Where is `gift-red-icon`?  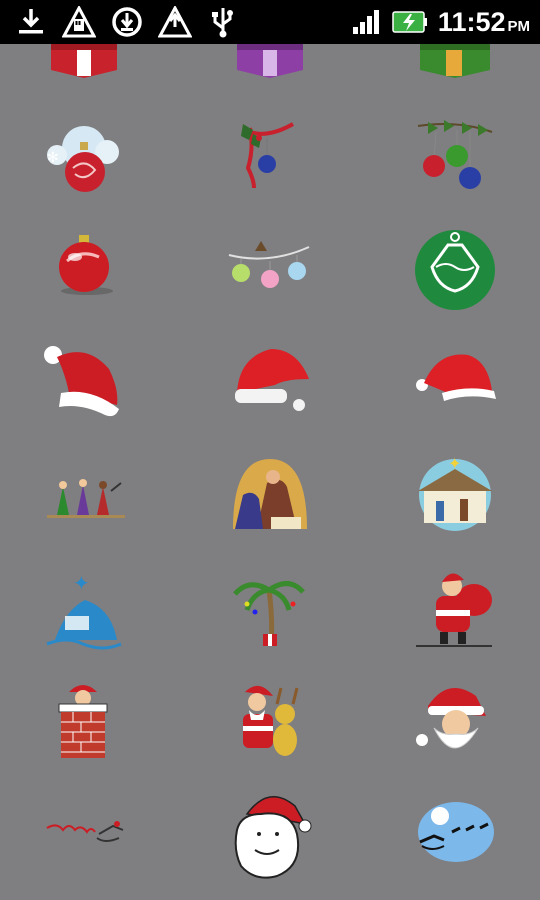
gift-red-icon is located at coordinates (84, 61).